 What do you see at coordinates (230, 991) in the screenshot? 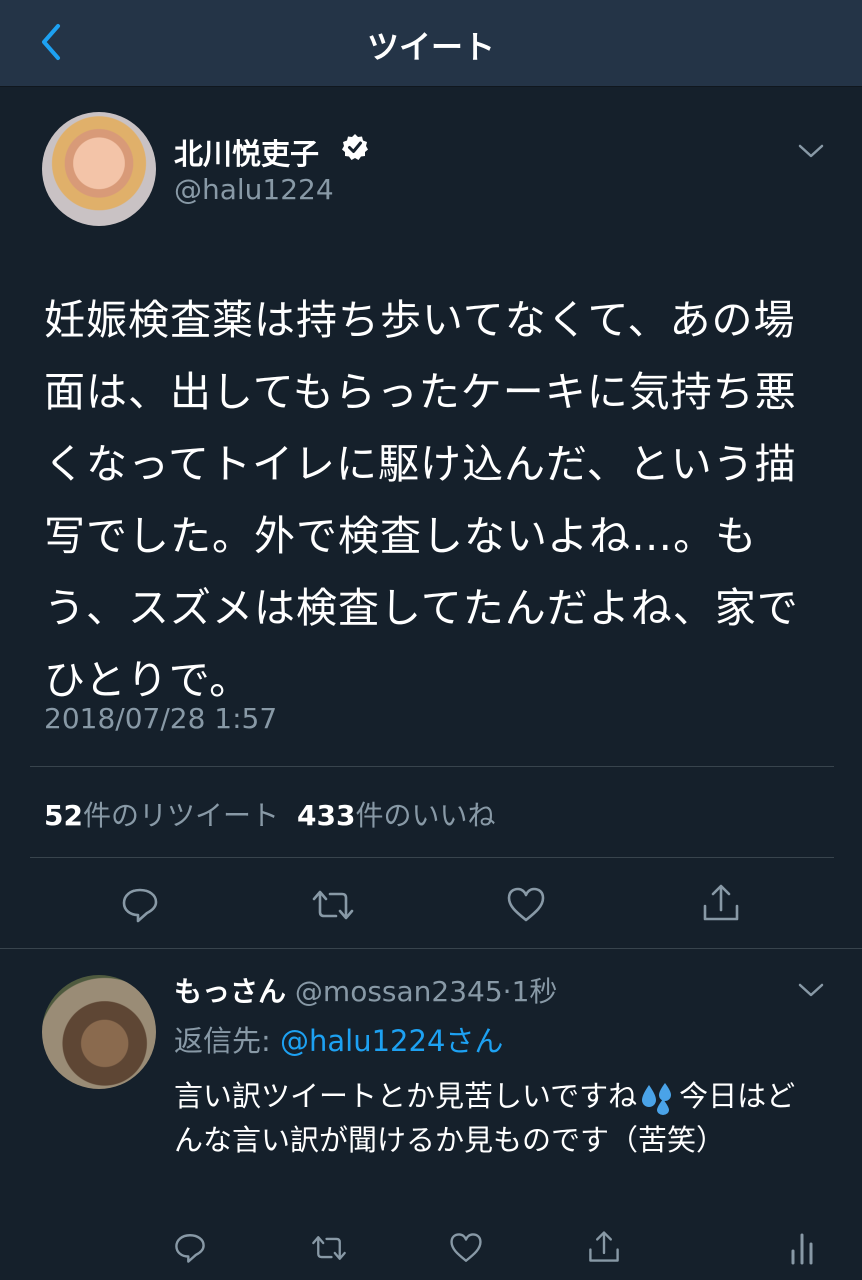
I see `reply-author-name: もっさん` at bounding box center [230, 991].